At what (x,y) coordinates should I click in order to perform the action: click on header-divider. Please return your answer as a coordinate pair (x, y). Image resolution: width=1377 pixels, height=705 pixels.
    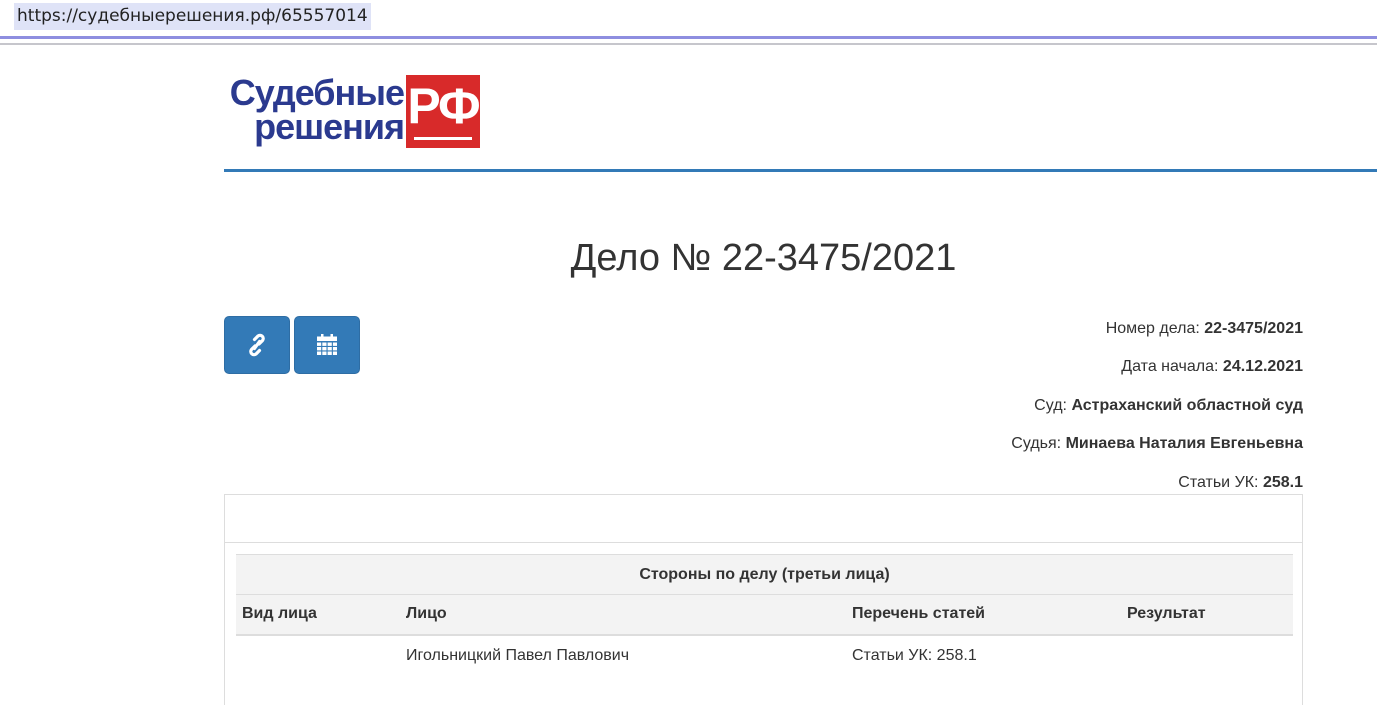
    Looking at the image, I should click on (800, 170).